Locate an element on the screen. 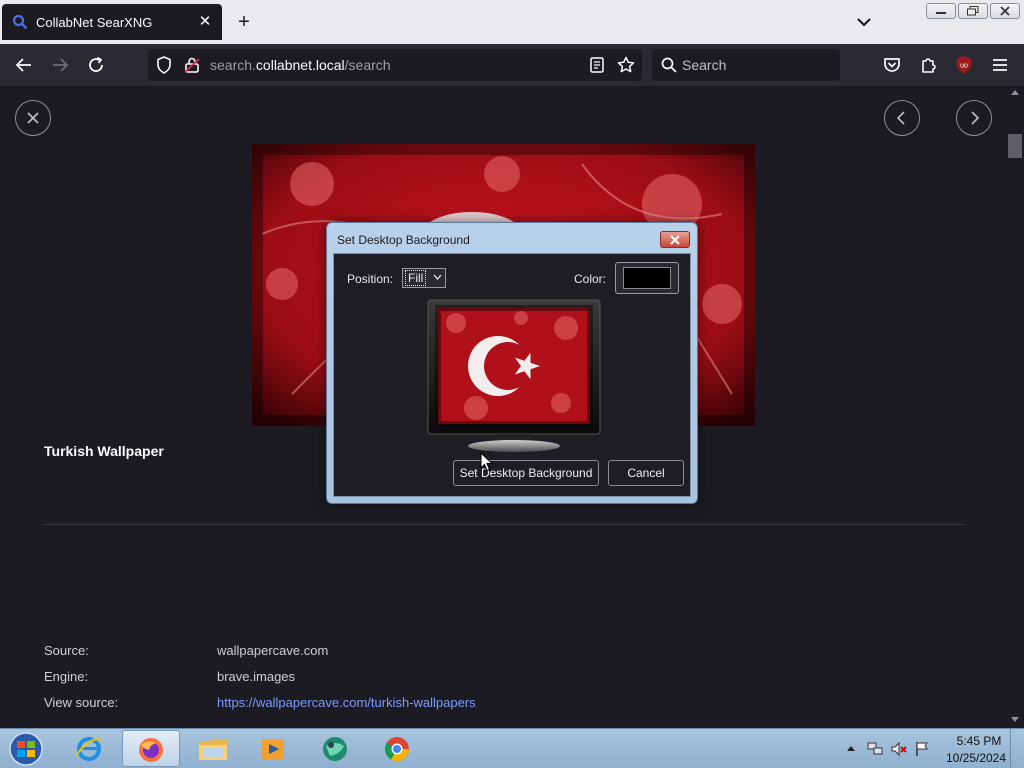  taskbar-firefox is located at coordinates (151, 748).